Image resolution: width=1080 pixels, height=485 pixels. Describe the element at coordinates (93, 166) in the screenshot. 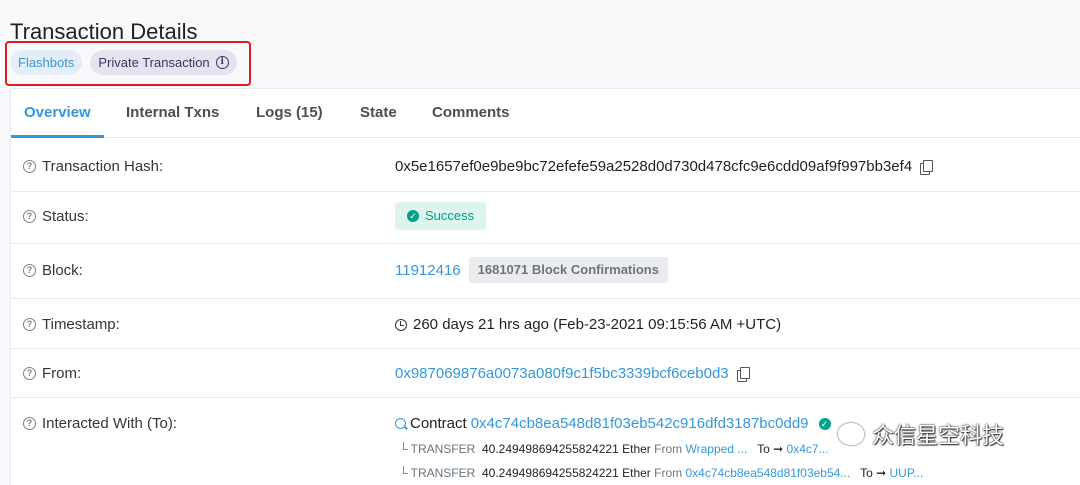

I see `transaction-hash-label: ? Transaction Hash:` at that location.